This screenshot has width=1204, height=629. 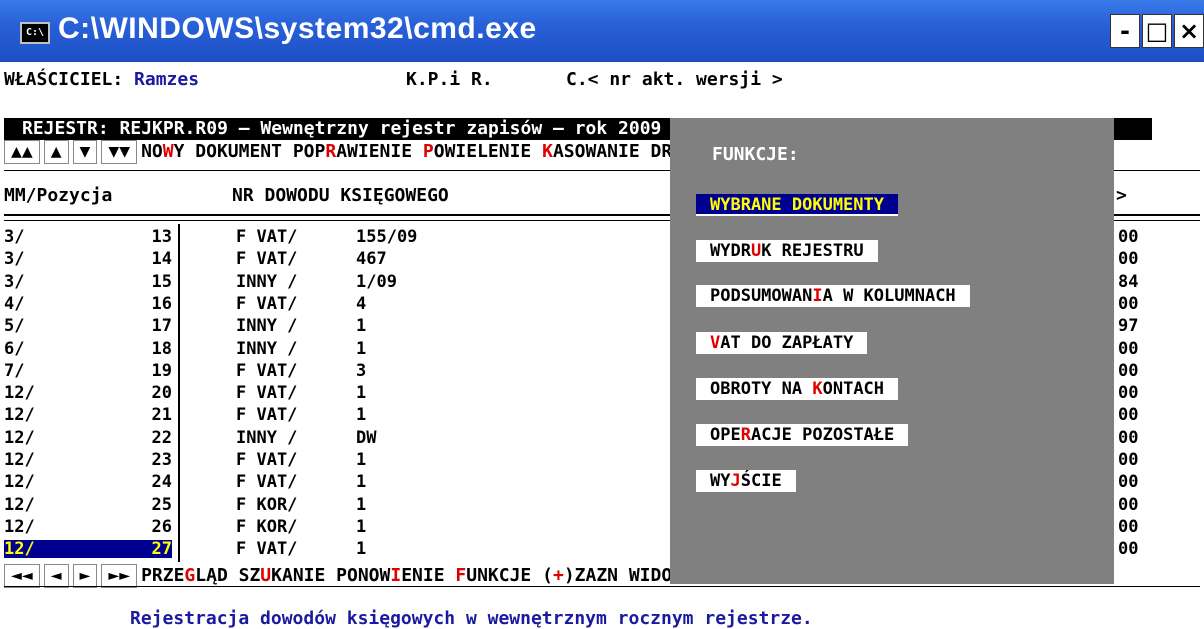 What do you see at coordinates (720, 481) in the screenshot?
I see `dialog-option-text: WY` at bounding box center [720, 481].